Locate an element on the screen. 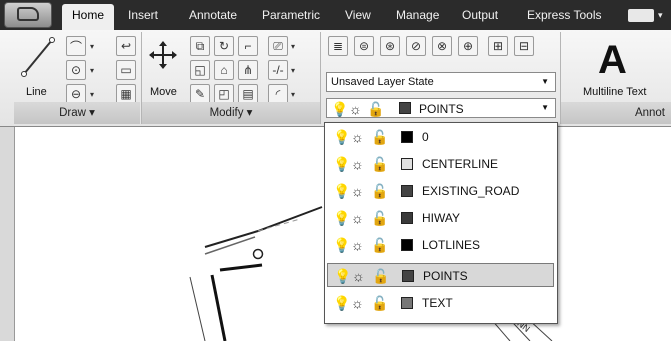 This screenshot has height=341, width=671. layer-isolate-icon: ⊘ is located at coordinates (416, 46).